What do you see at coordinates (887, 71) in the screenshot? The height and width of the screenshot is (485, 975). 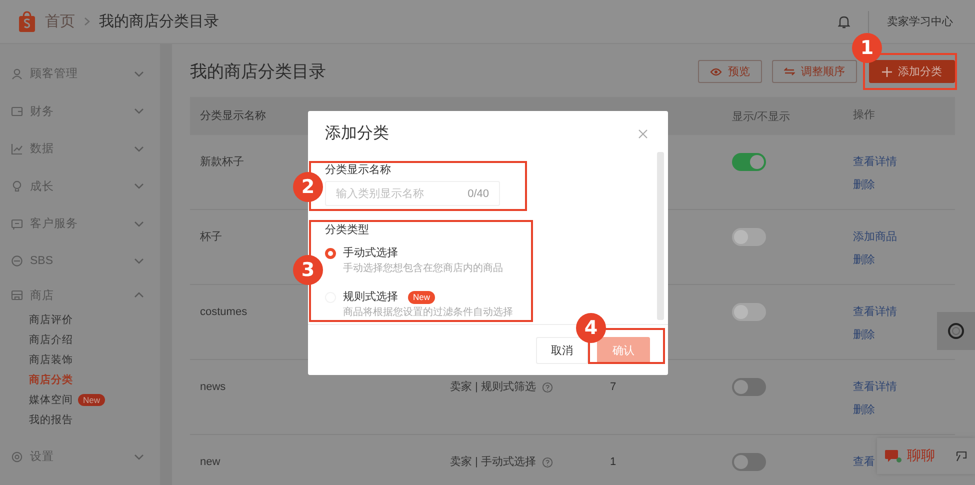 I see `plus-icon` at bounding box center [887, 71].